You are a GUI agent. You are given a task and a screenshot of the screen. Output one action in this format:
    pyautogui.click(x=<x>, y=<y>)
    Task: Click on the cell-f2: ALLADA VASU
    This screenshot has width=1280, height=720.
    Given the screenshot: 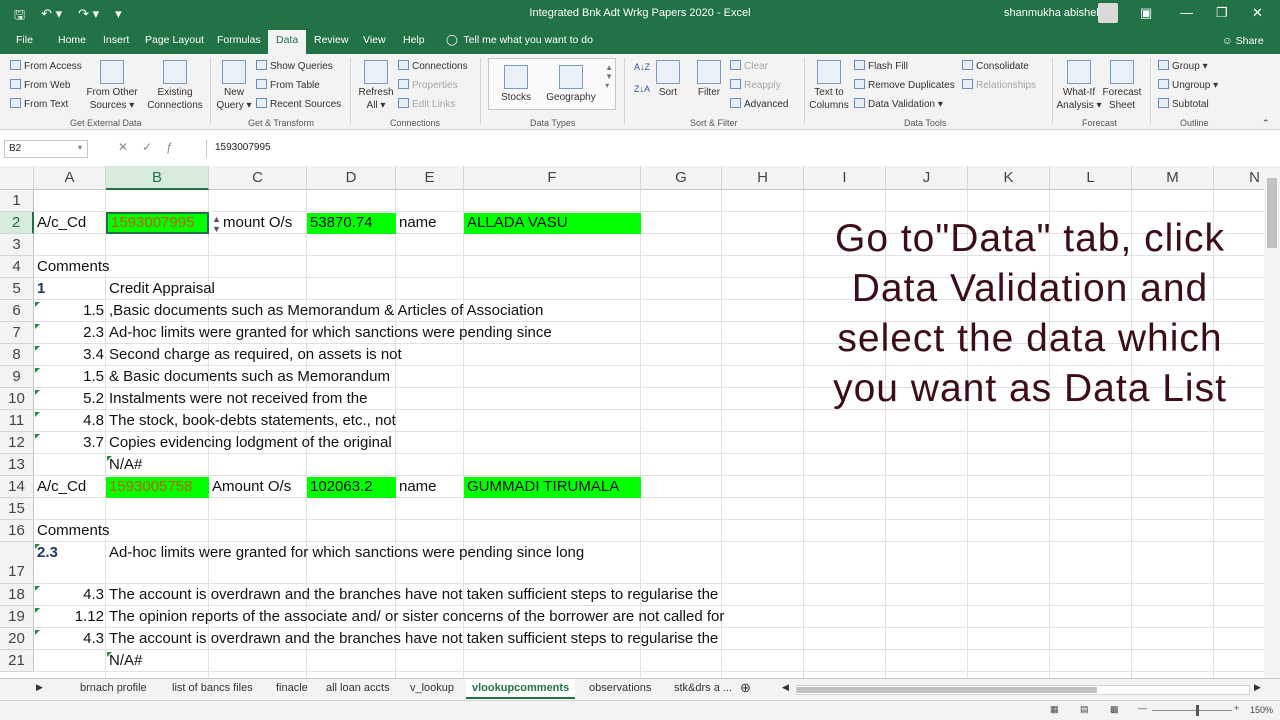 What is the action you would take?
    pyautogui.click(x=552, y=223)
    